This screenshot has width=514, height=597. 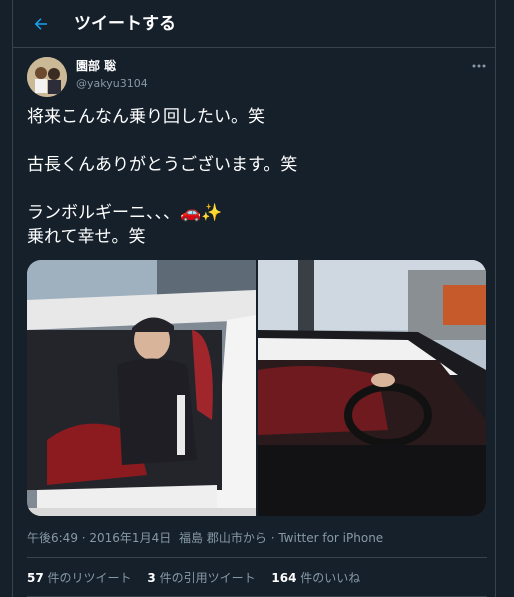 I want to click on likes-stat: 164 件のいいね, so click(x=315, y=578).